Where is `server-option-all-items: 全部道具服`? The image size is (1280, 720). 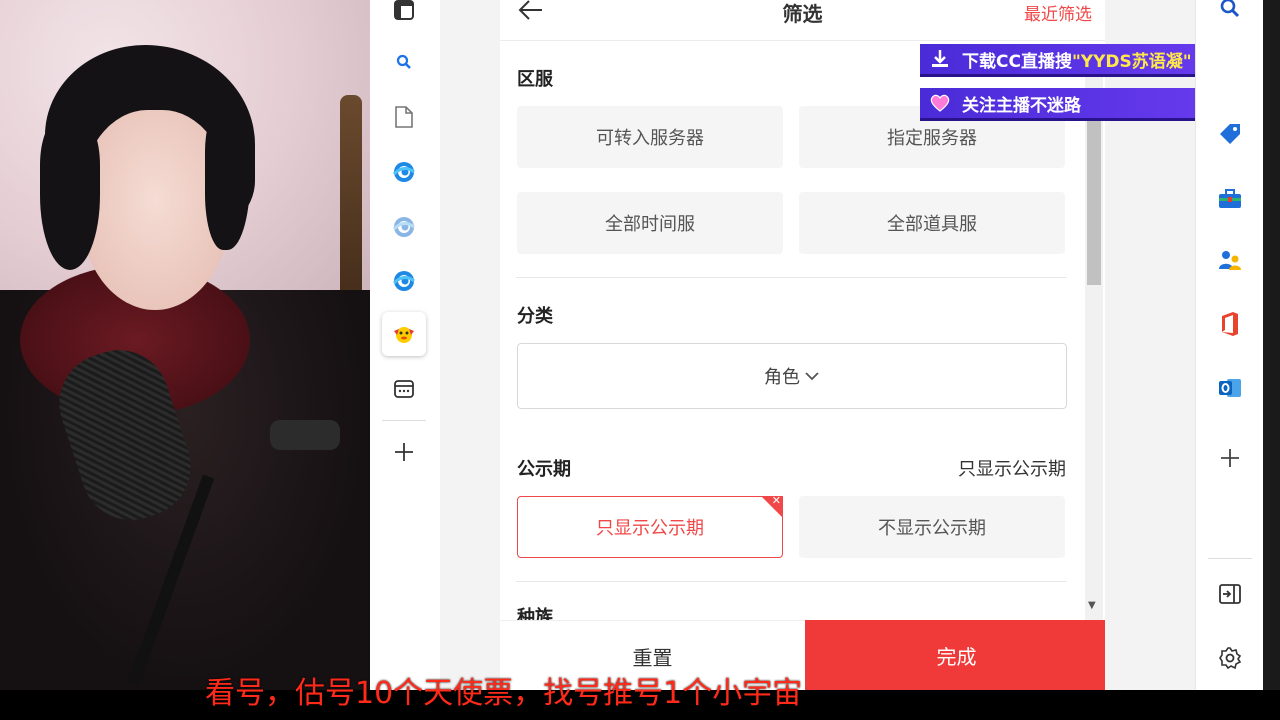
server-option-all-items: 全部道具服 is located at coordinates (932, 223).